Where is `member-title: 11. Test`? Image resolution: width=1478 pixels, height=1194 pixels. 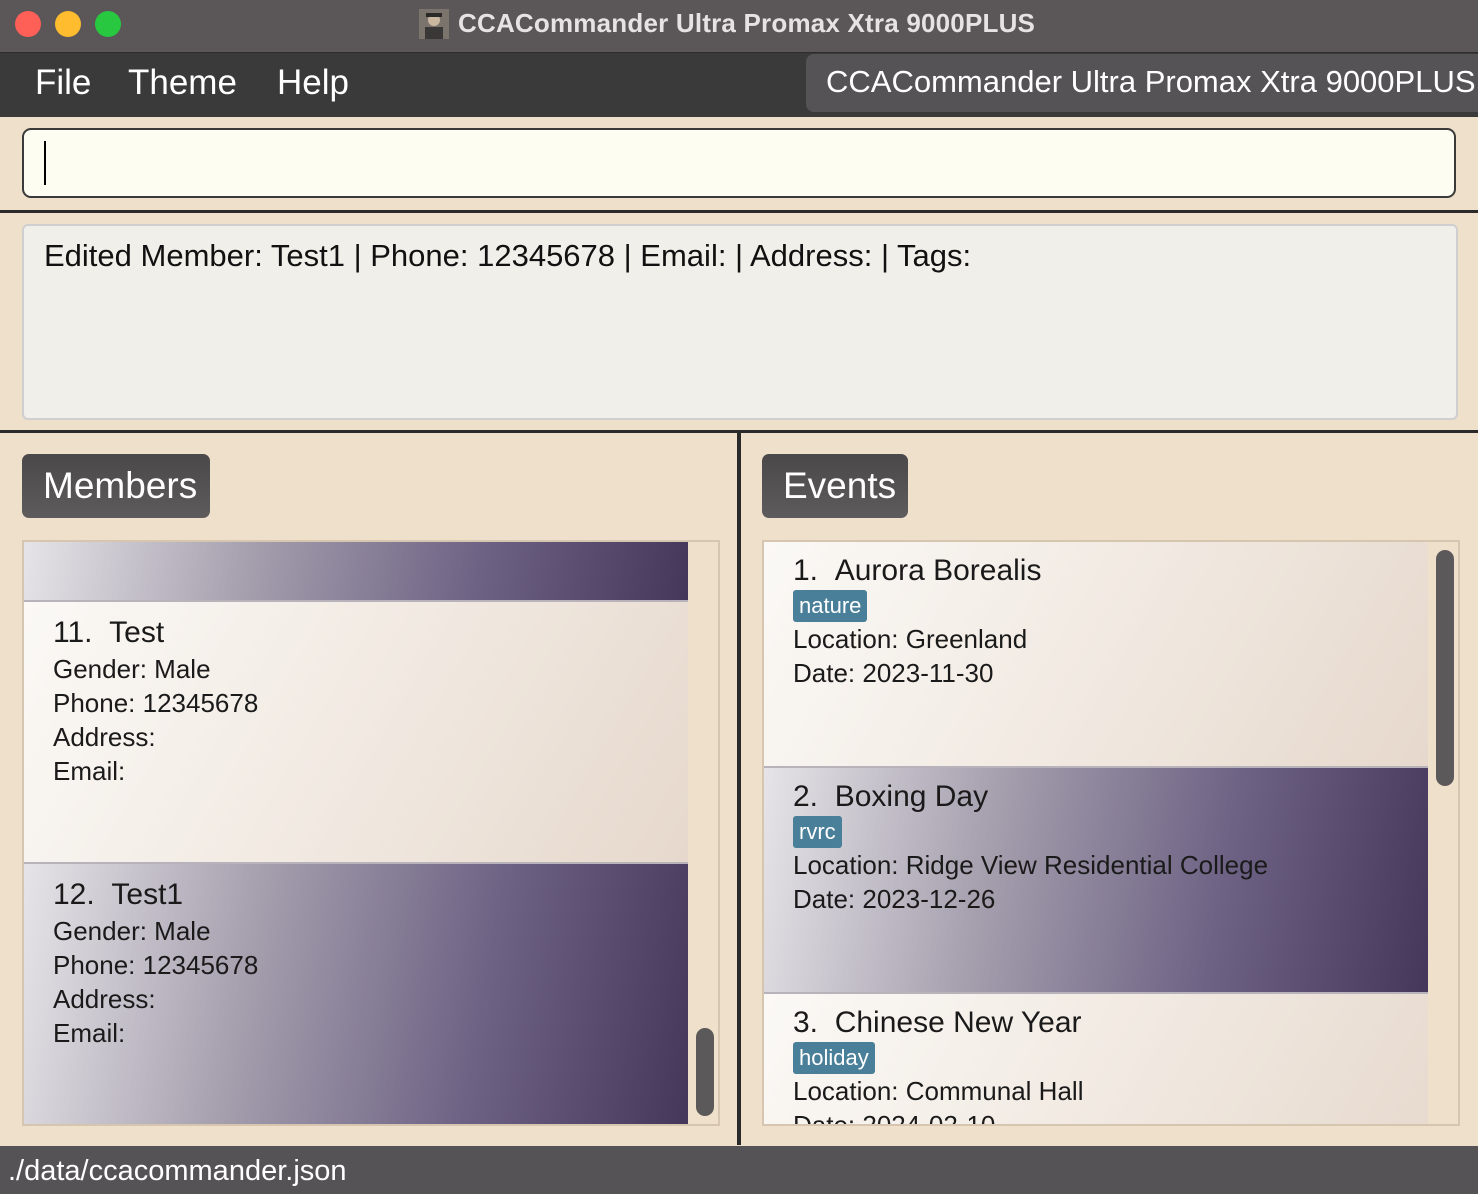 member-title: 11. Test is located at coordinates (108, 633).